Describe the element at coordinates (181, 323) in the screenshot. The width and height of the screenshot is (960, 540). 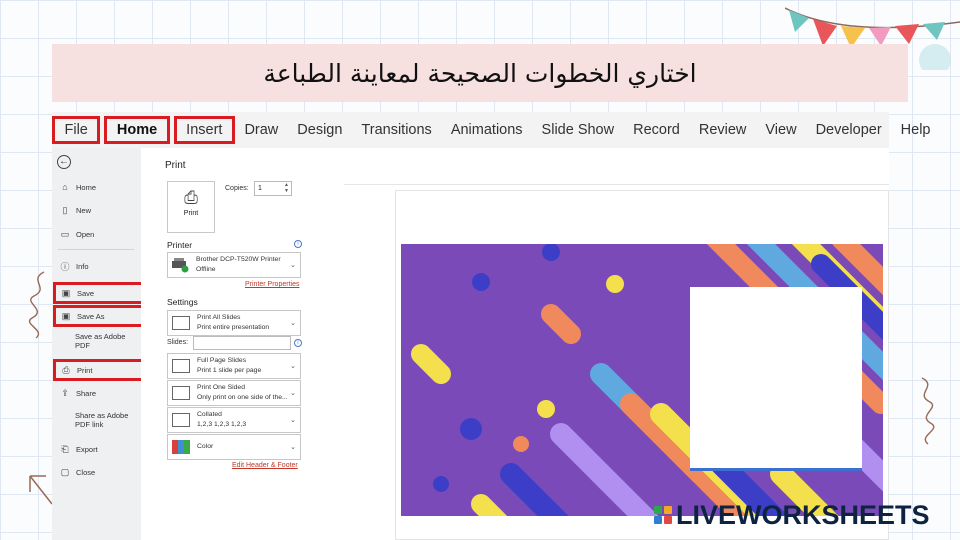
I see `slides-icon` at that location.